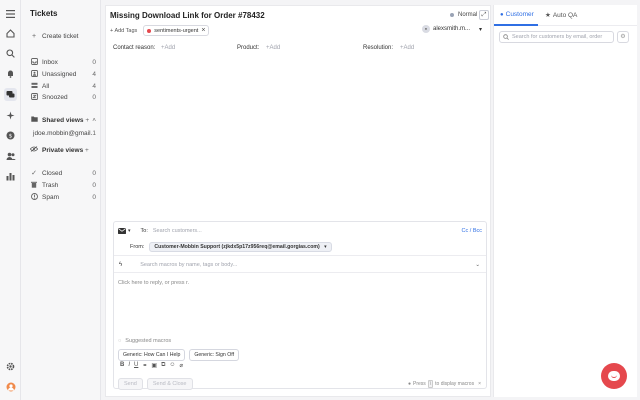 The height and width of the screenshot is (400, 640). What do you see at coordinates (130, 384) in the screenshot?
I see `send-button: Send` at bounding box center [130, 384].